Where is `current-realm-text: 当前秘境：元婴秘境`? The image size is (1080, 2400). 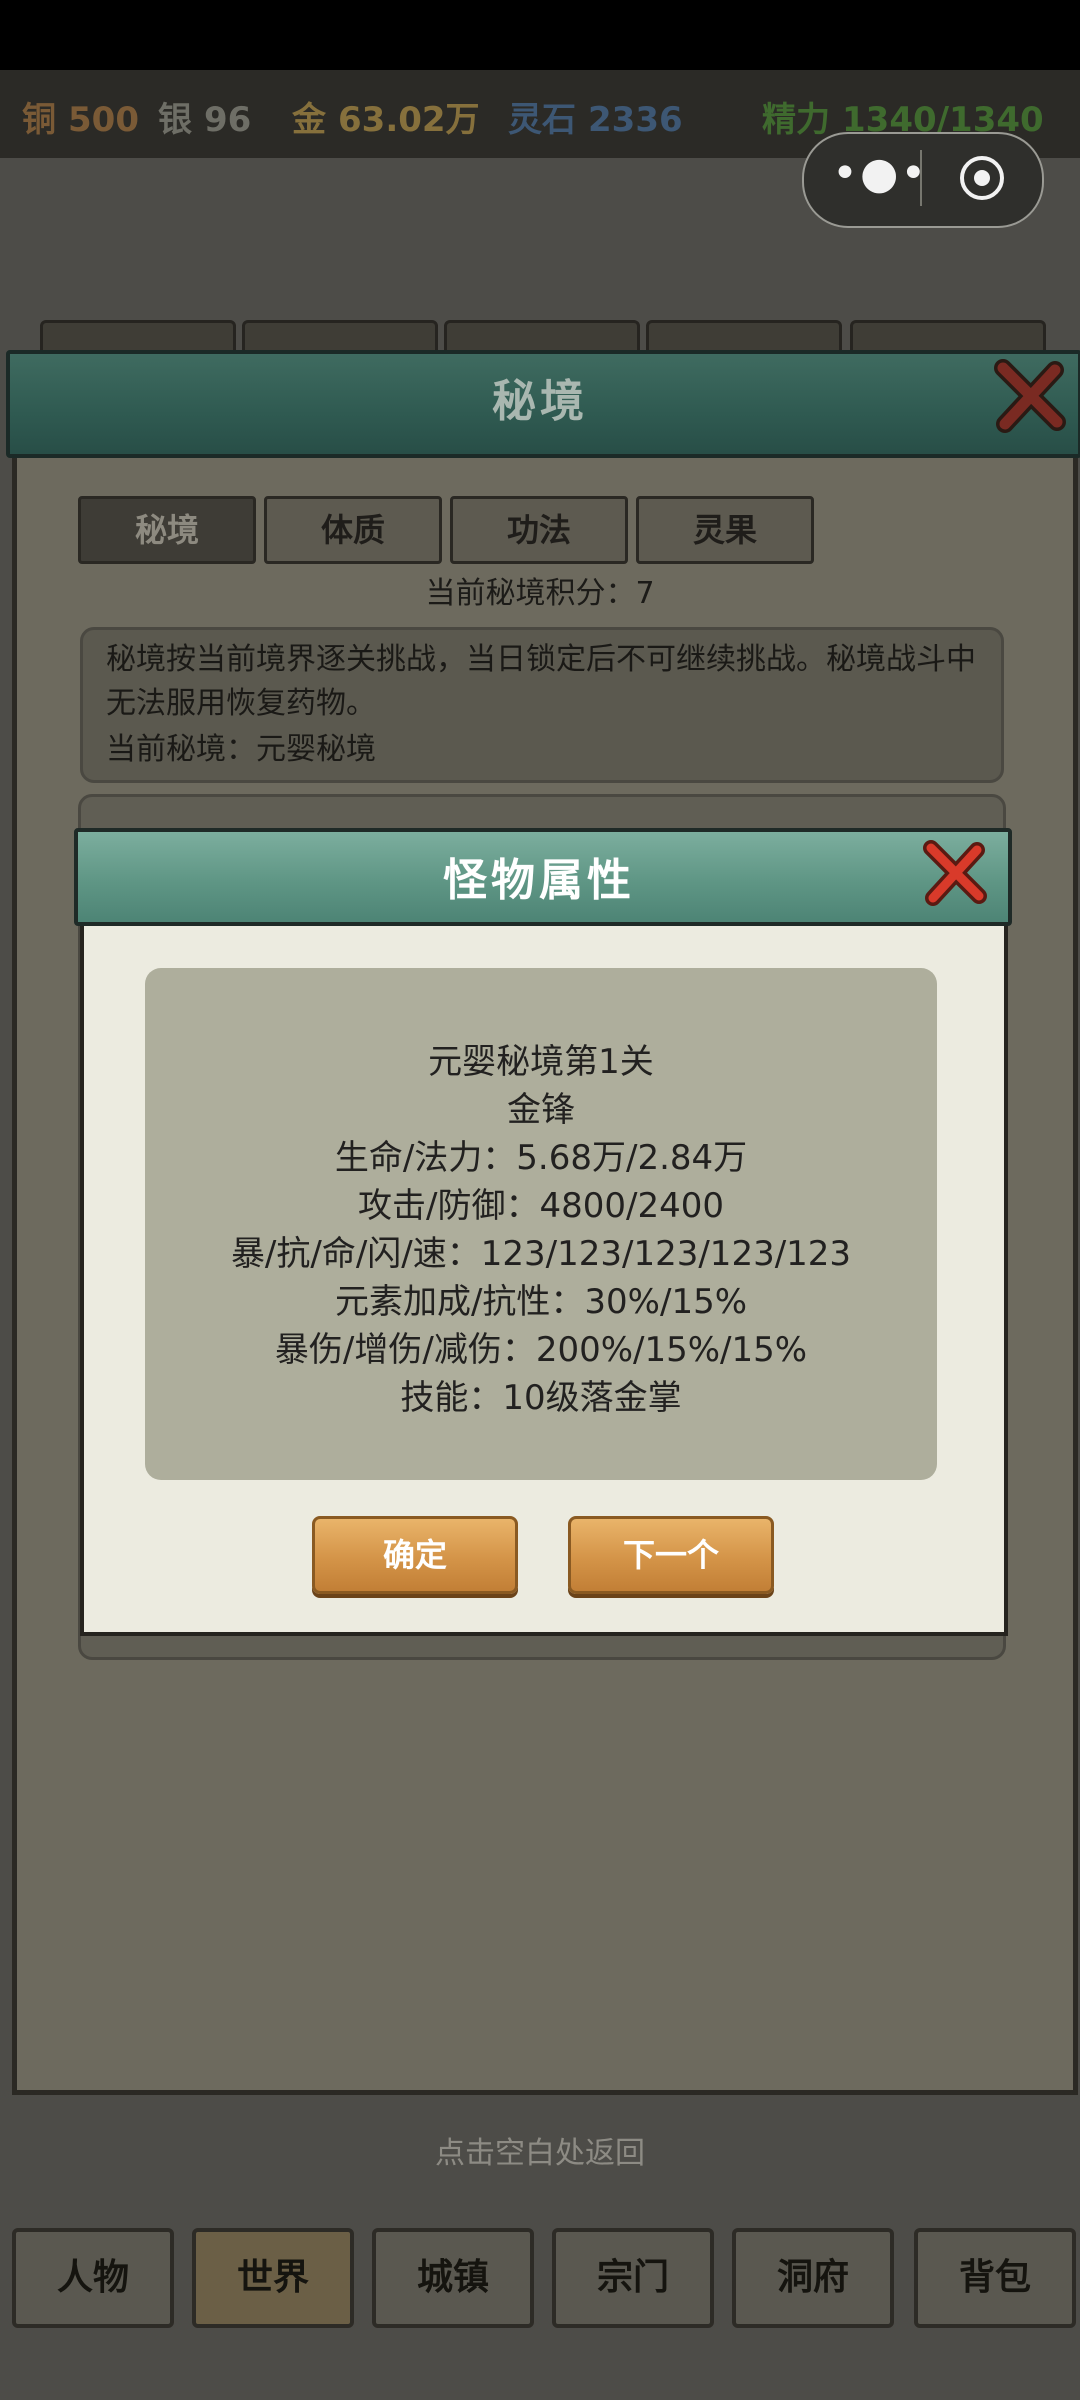 current-realm-text: 当前秘境：元婴秘境 is located at coordinates (241, 749).